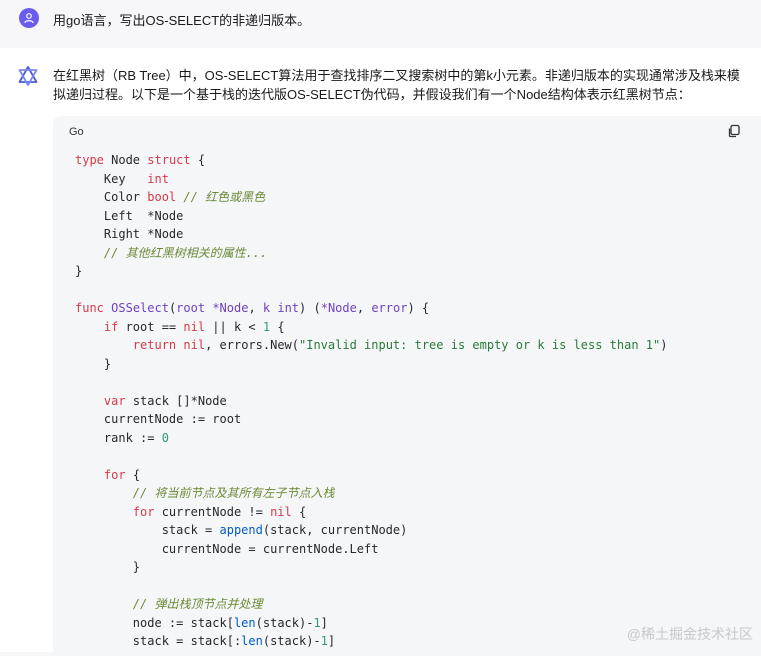 The image size is (761, 656). What do you see at coordinates (162, 197) in the screenshot?
I see `code-token: bool` at bounding box center [162, 197].